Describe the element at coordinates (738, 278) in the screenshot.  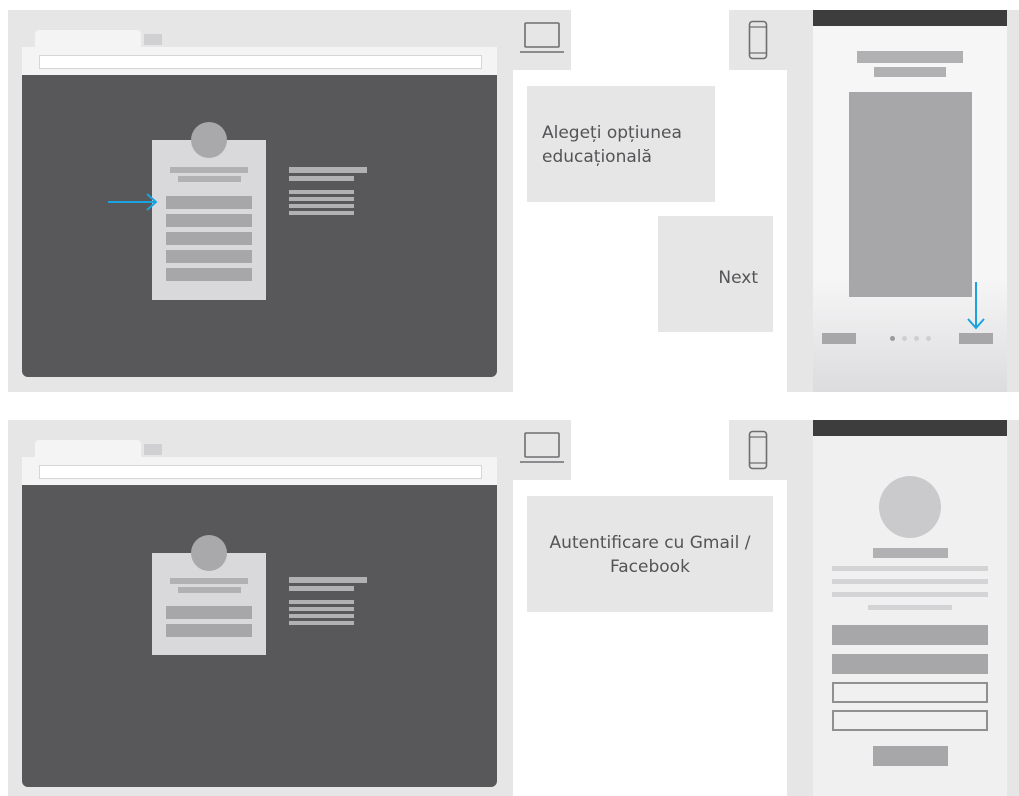
I see `next-label: Next` at that location.